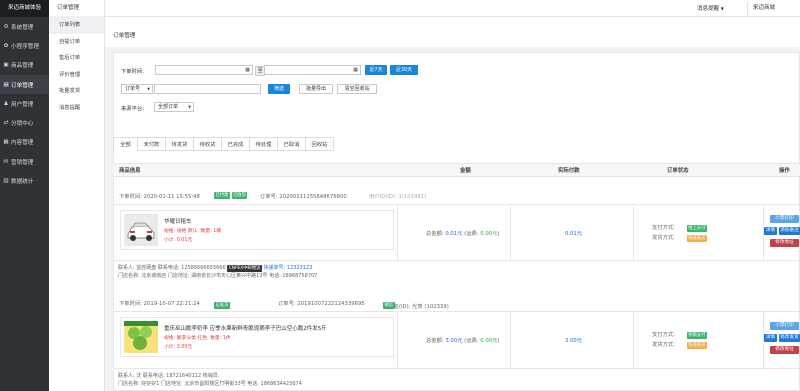 This screenshot has width=800, height=391. What do you see at coordinates (789, 338) in the screenshot?
I see `modify-ship-button: 修改发货` at bounding box center [789, 338].